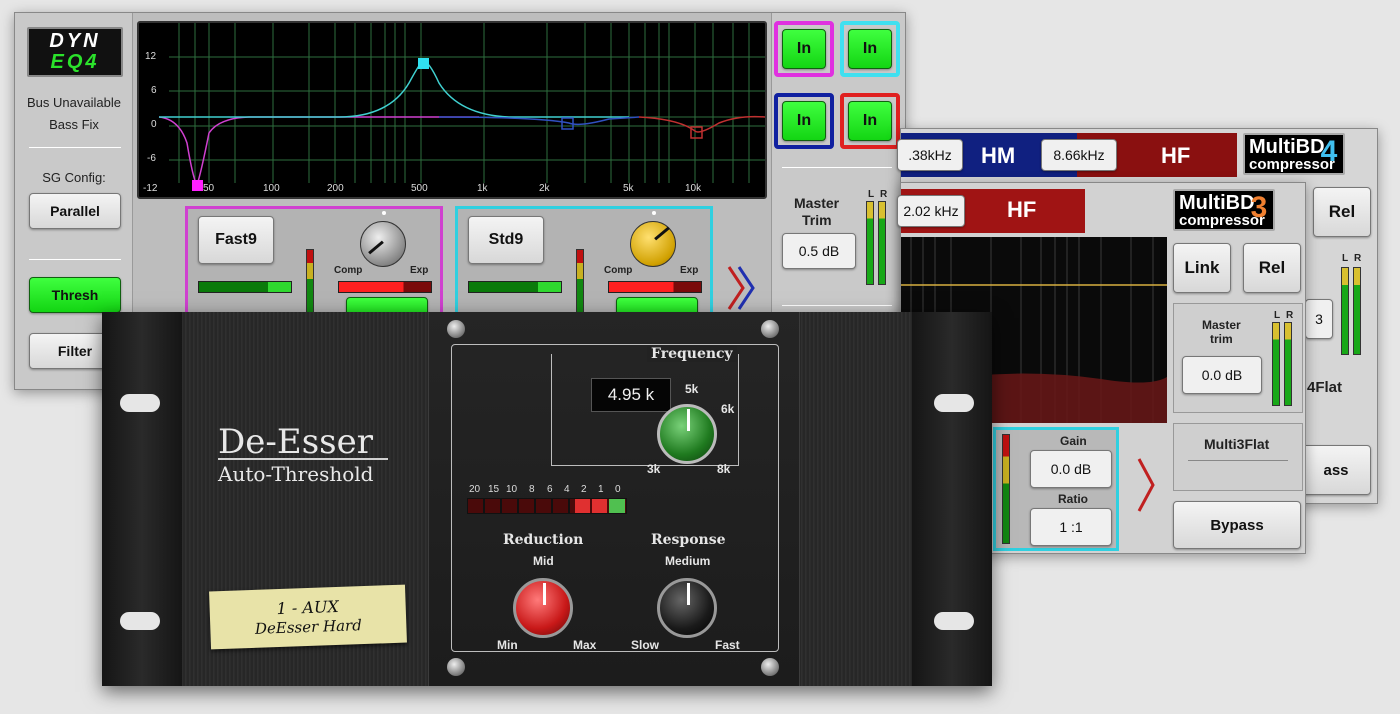  I want to click on divider, so click(837, 305).